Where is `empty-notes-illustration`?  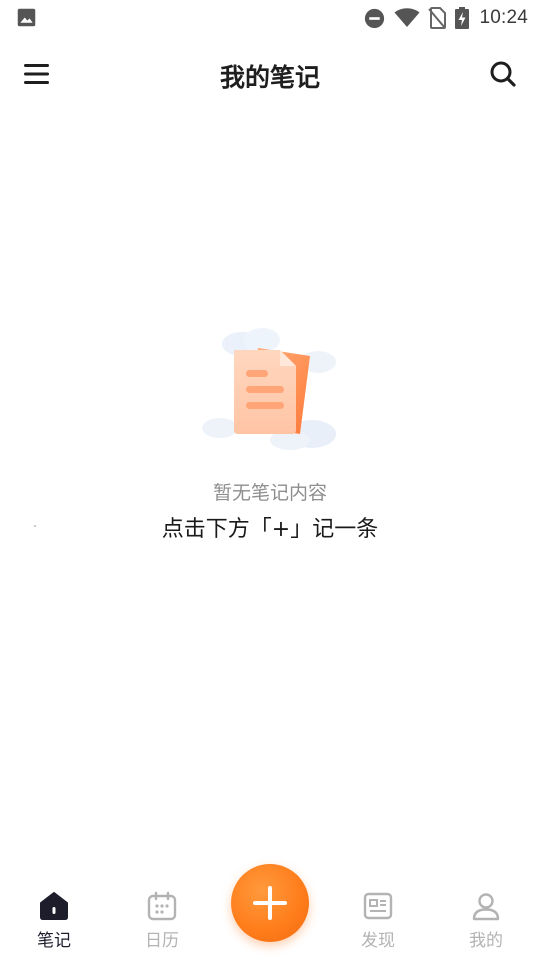 empty-notes-illustration is located at coordinates (269, 389).